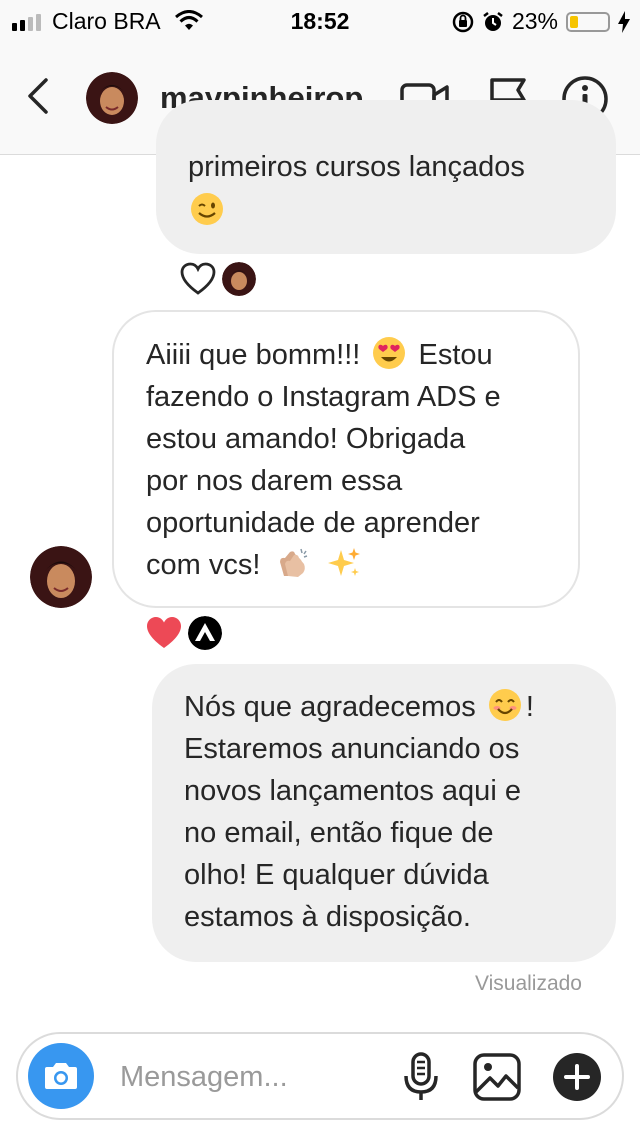  Describe the element at coordinates (421, 1077) in the screenshot. I see `microphone-icon` at that location.